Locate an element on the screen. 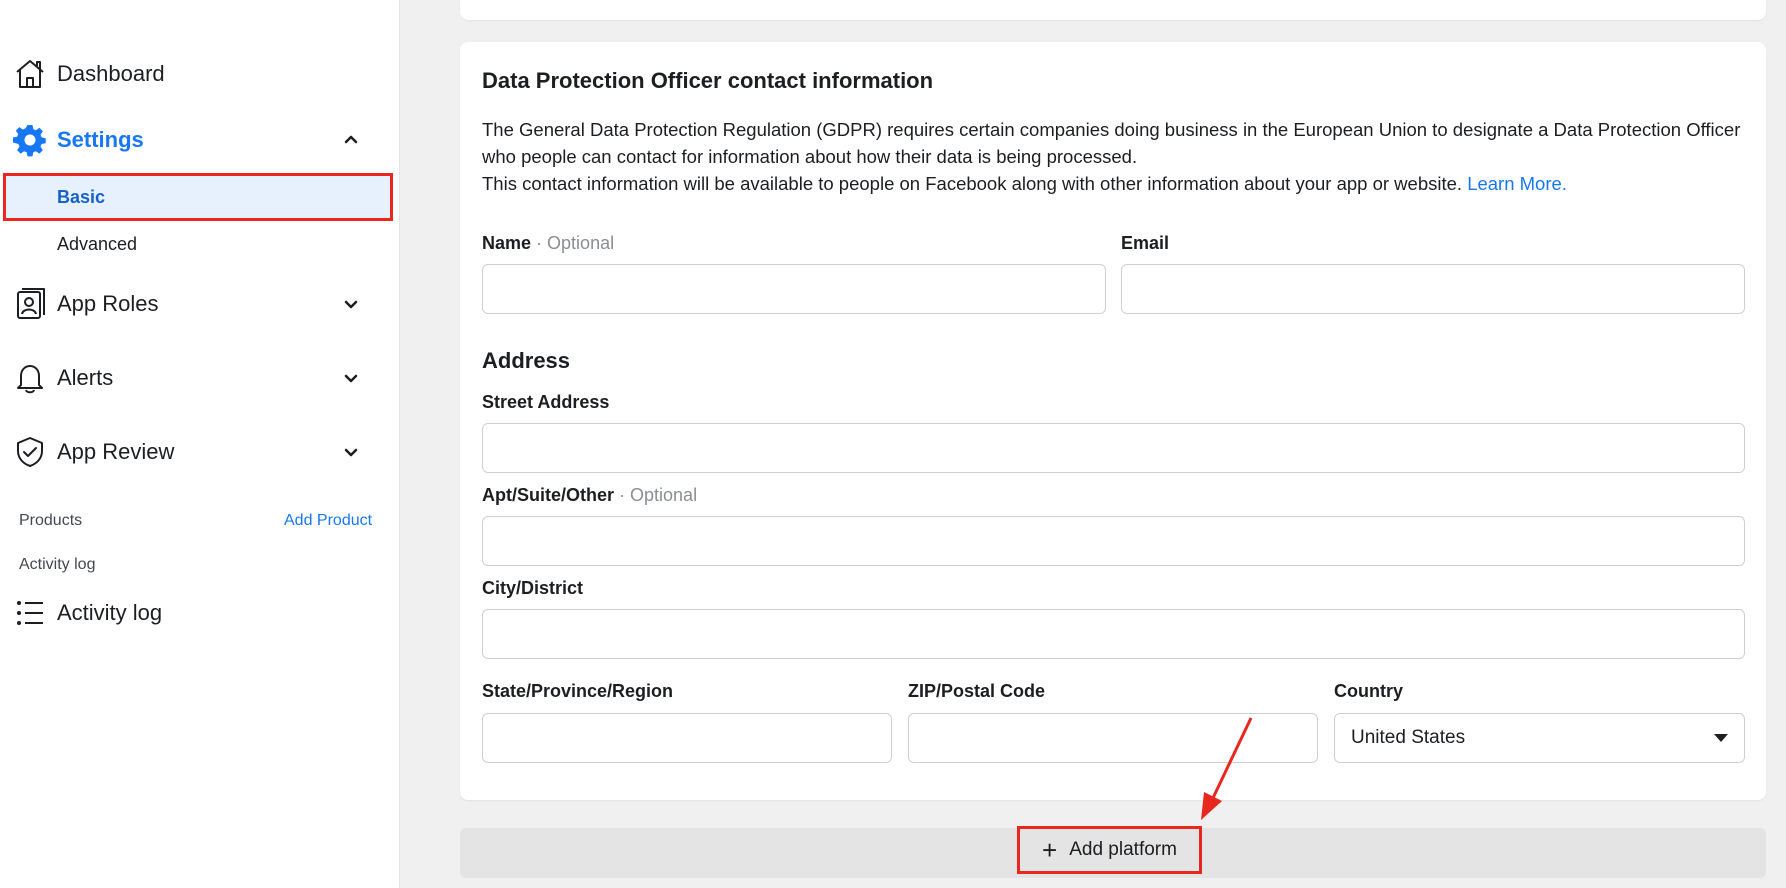 The height and width of the screenshot is (888, 1786). name-input is located at coordinates (794, 289).